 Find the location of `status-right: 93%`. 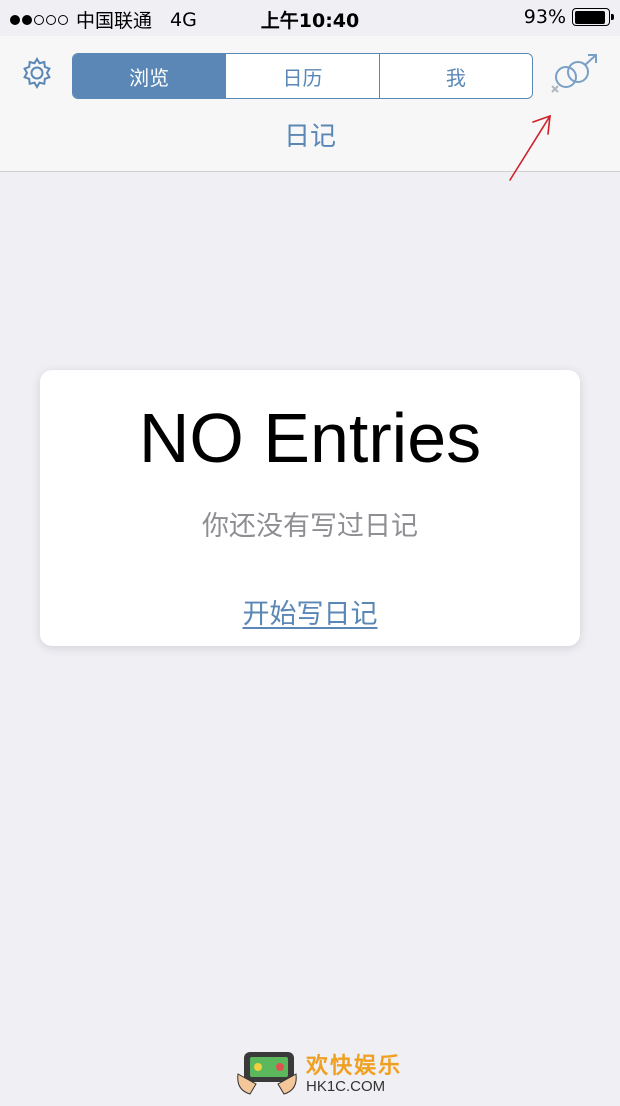

status-right: 93% is located at coordinates (568, 17).